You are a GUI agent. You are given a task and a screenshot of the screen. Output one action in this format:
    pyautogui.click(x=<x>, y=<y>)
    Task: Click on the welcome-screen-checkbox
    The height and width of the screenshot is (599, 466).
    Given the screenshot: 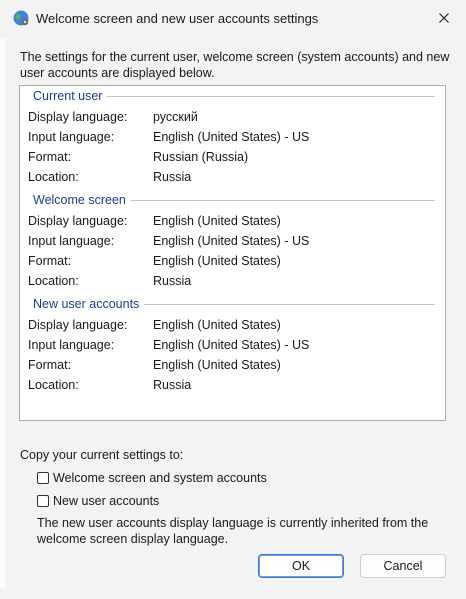 What is the action you would take?
    pyautogui.click(x=43, y=478)
    